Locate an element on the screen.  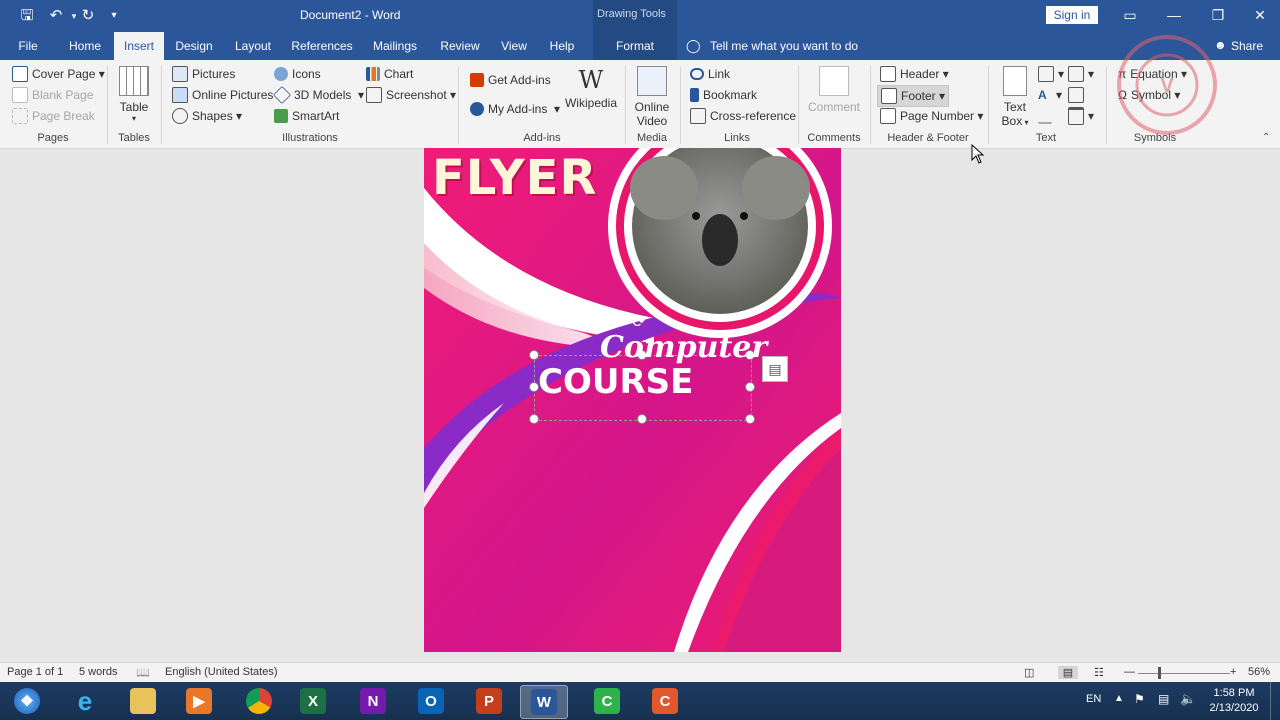
footer-button: Footer ▾ is located at coordinates (913, 96).